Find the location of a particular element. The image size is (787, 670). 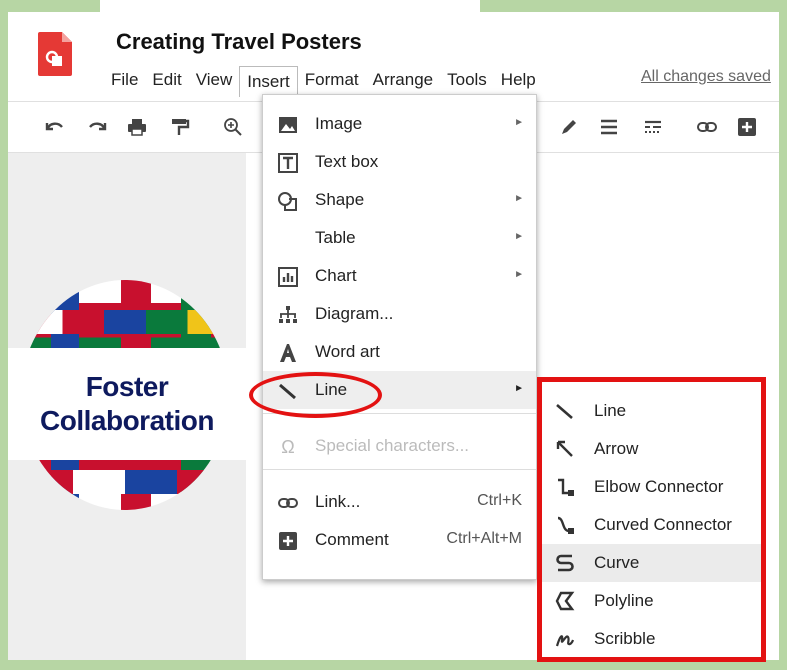

polyline-icon is located at coordinates (565, 601).